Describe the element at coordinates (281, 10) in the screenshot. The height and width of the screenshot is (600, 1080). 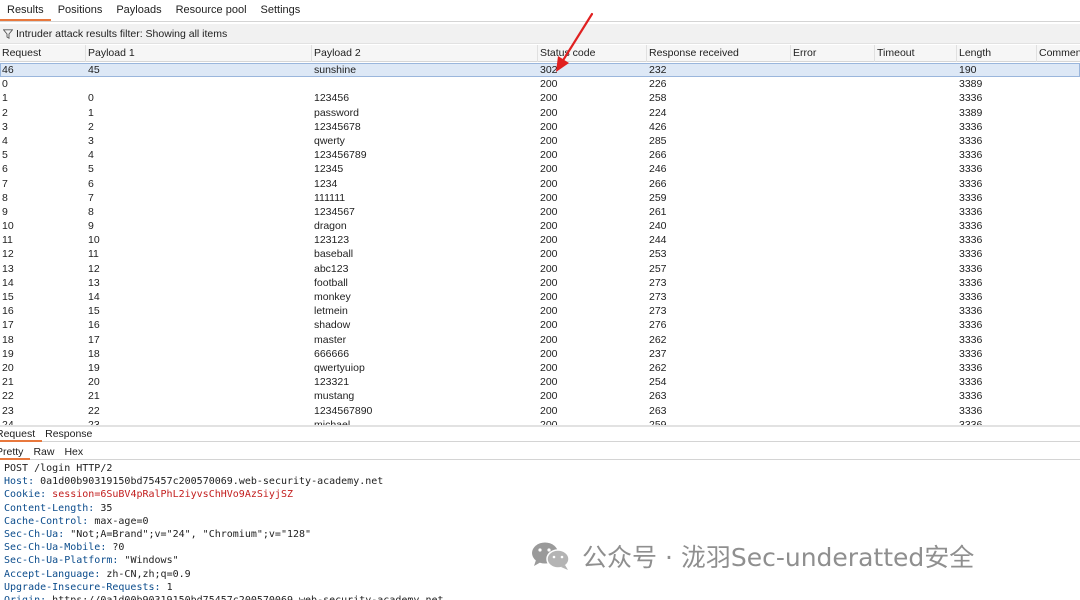
I see `tab-settings: Settings` at that location.